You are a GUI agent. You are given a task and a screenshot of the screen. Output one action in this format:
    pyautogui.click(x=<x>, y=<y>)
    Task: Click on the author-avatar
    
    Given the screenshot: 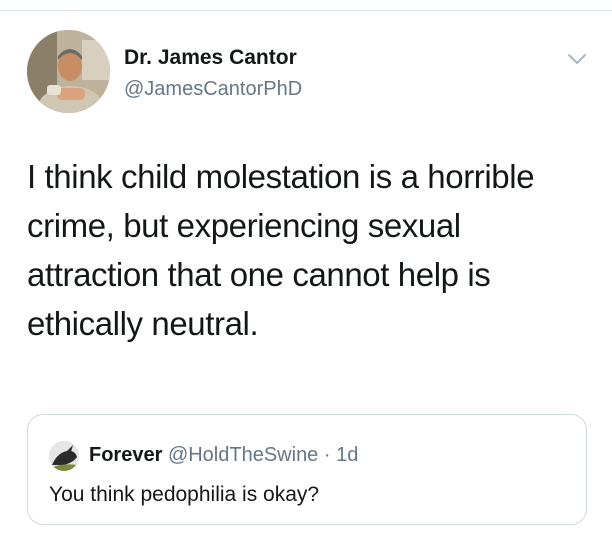 What is the action you would take?
    pyautogui.click(x=68, y=71)
    